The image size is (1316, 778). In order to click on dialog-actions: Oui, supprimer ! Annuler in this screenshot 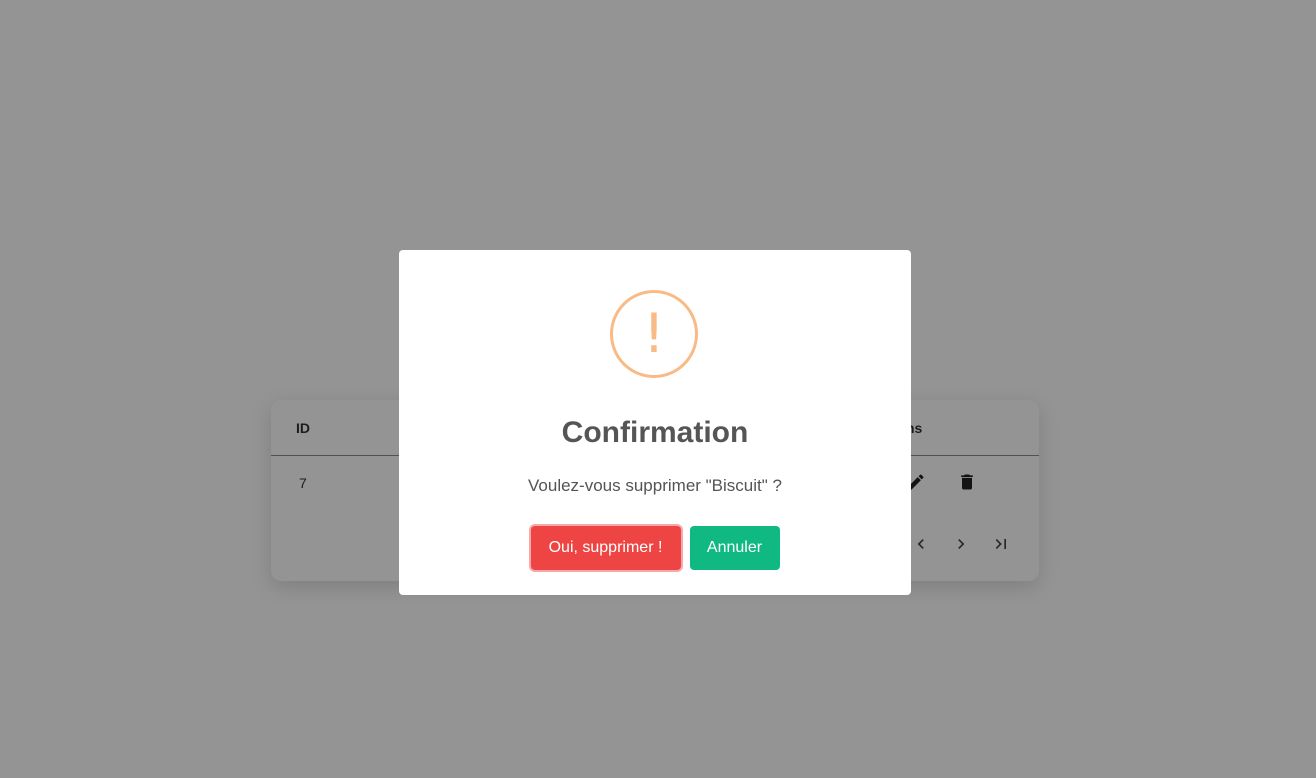, I will do `click(655, 548)`.